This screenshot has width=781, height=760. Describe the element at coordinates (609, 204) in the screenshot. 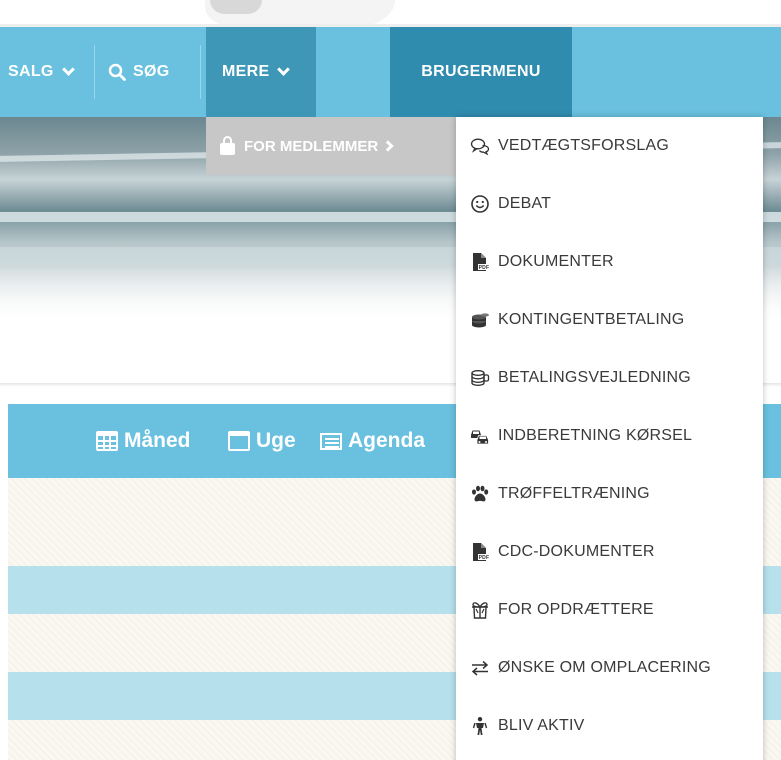

I see `menu-item-debat: DEBAT` at that location.